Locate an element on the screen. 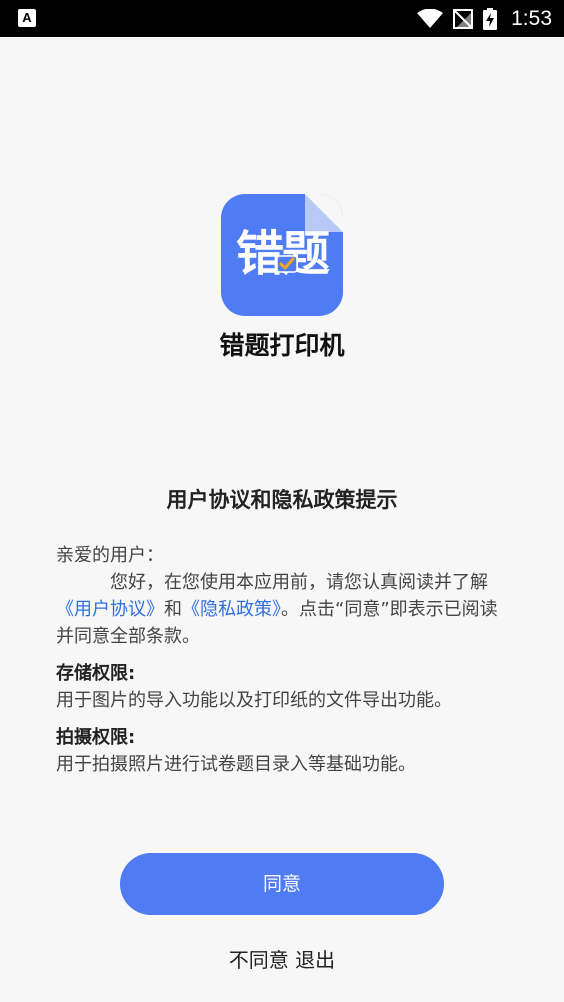  wifi-icon is located at coordinates (430, 18).